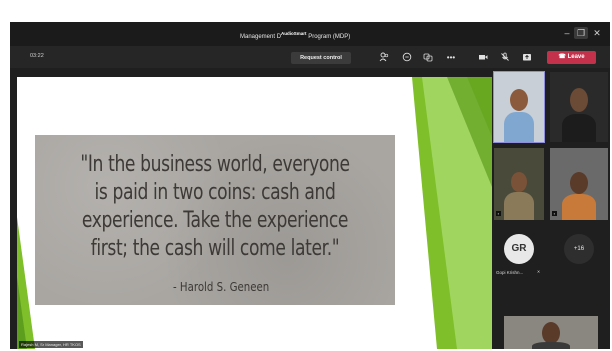 The image size is (612, 351). I want to click on share-icon, so click(527, 58).